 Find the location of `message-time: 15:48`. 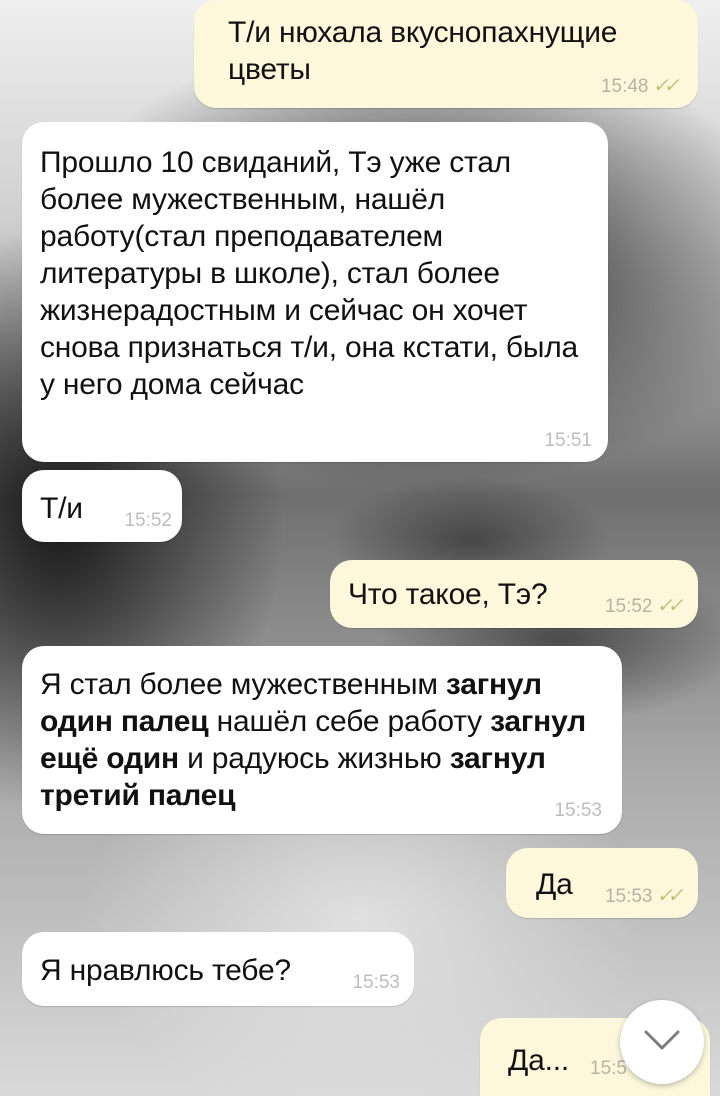

message-time: 15:48 is located at coordinates (624, 86).